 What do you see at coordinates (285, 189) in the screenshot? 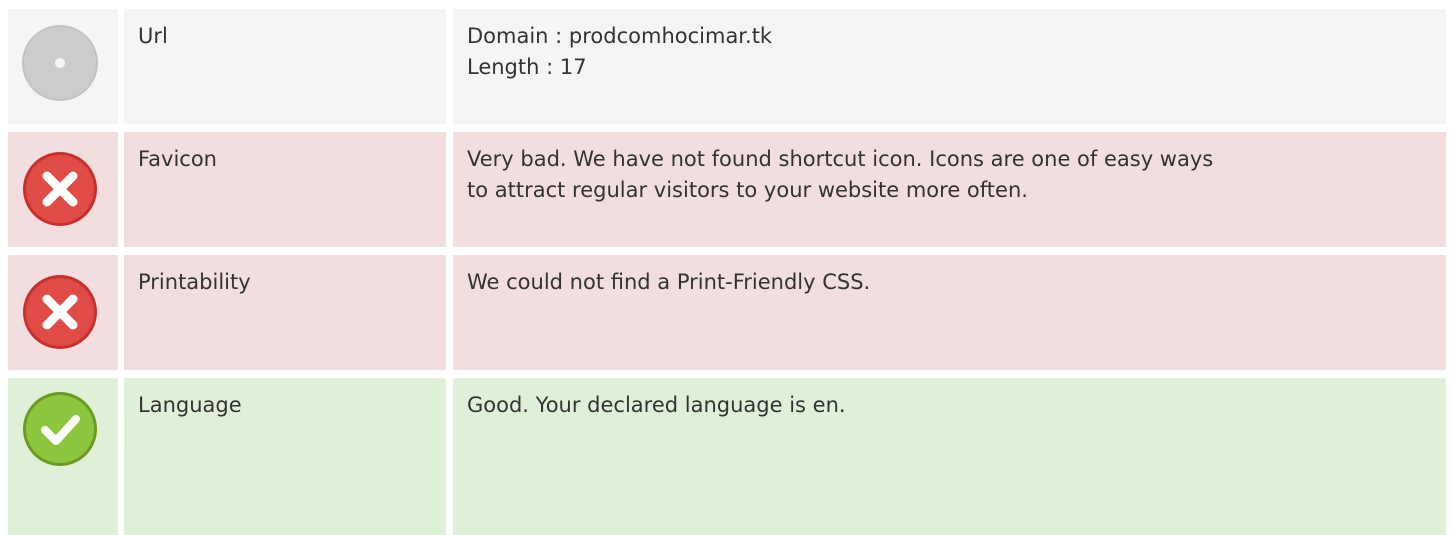
I see `row-label-cell: Favicon` at bounding box center [285, 189].